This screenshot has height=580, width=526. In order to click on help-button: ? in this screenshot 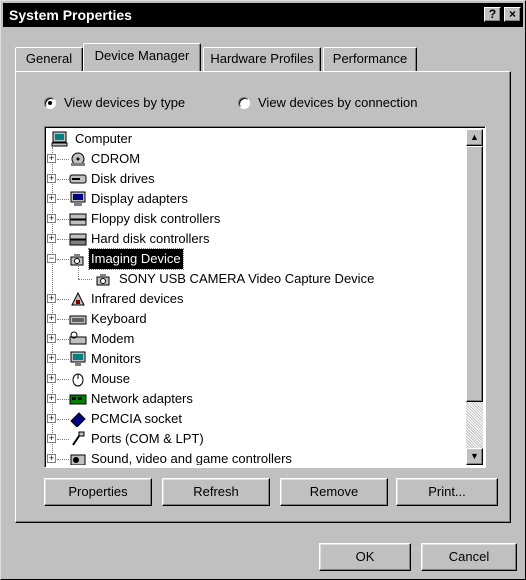, I will do `click(492, 14)`.